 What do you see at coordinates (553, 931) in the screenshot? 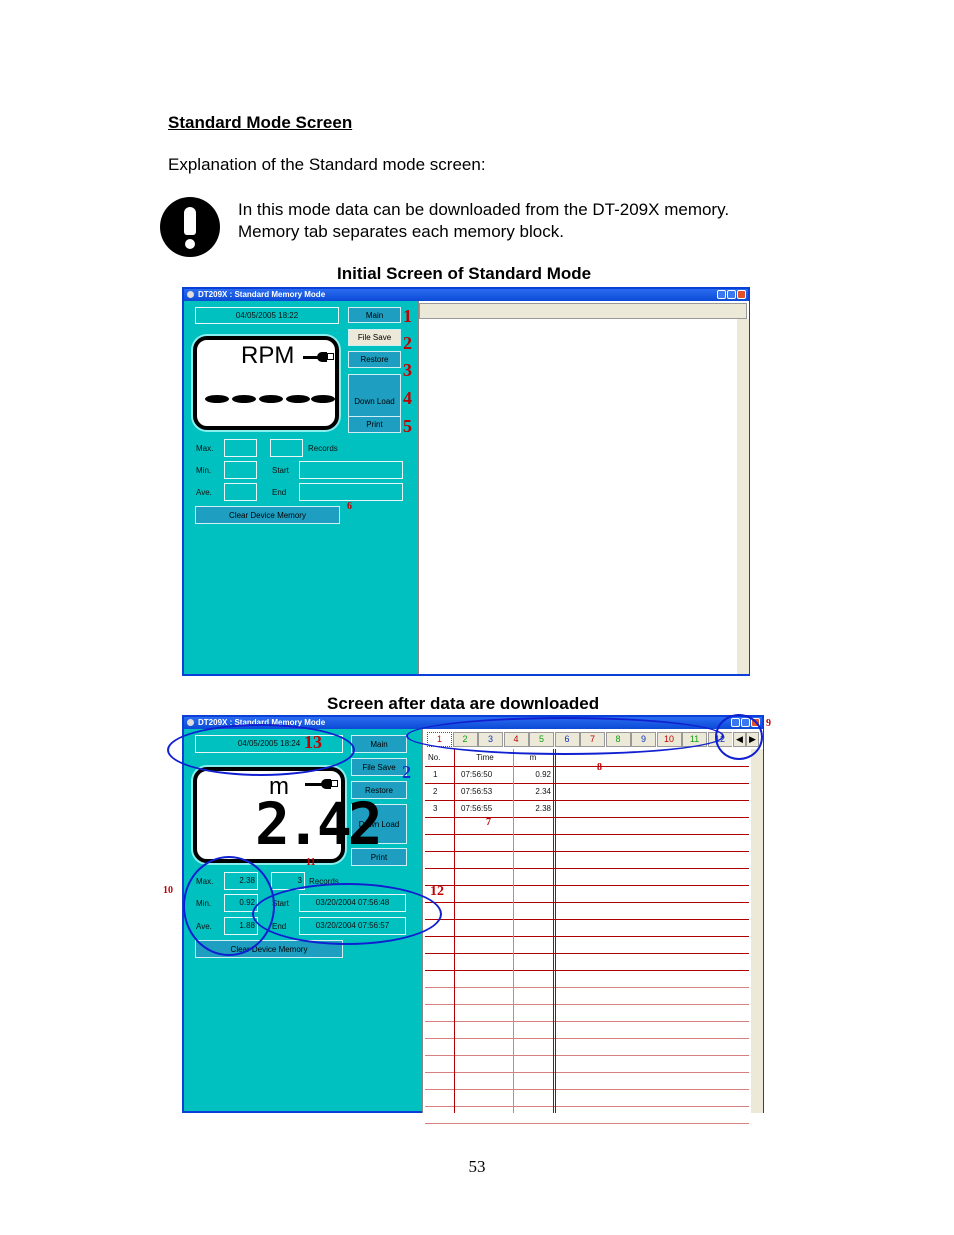
I see `grid-column-line` at bounding box center [553, 931].